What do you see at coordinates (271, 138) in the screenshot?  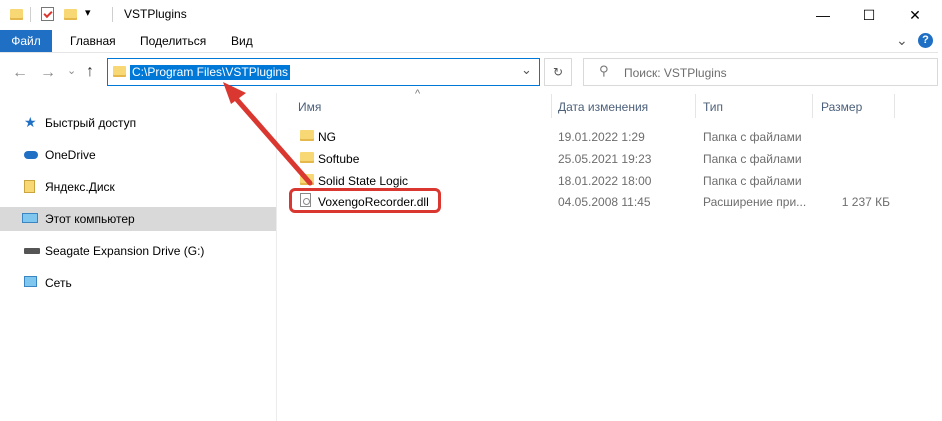 I see `arrow-shaft` at bounding box center [271, 138].